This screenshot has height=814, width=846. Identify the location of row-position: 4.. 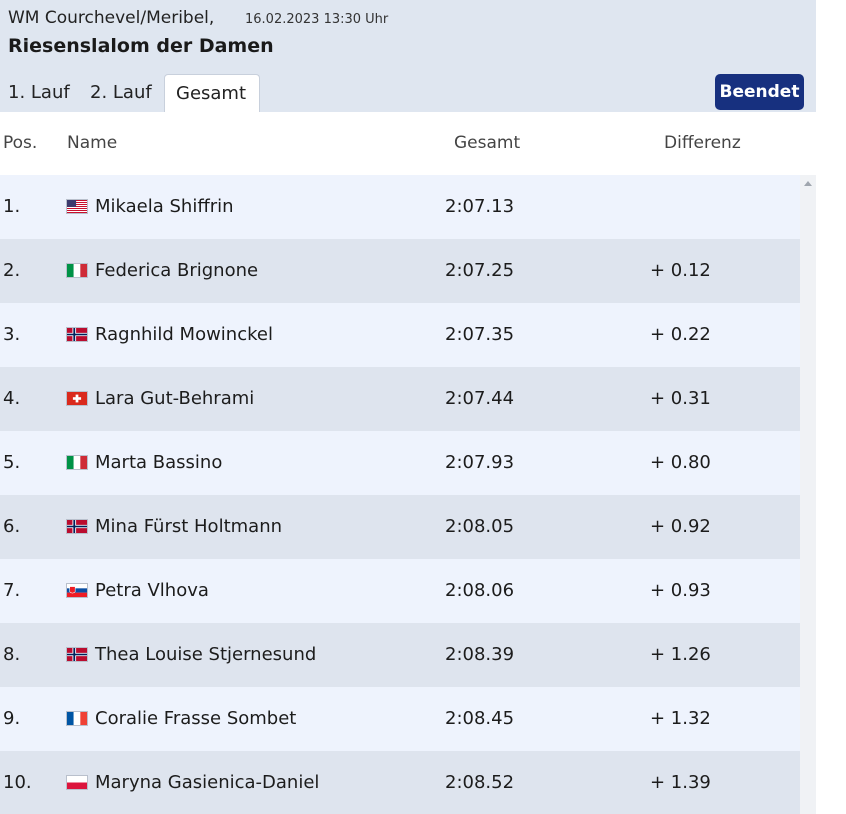
(12, 398).